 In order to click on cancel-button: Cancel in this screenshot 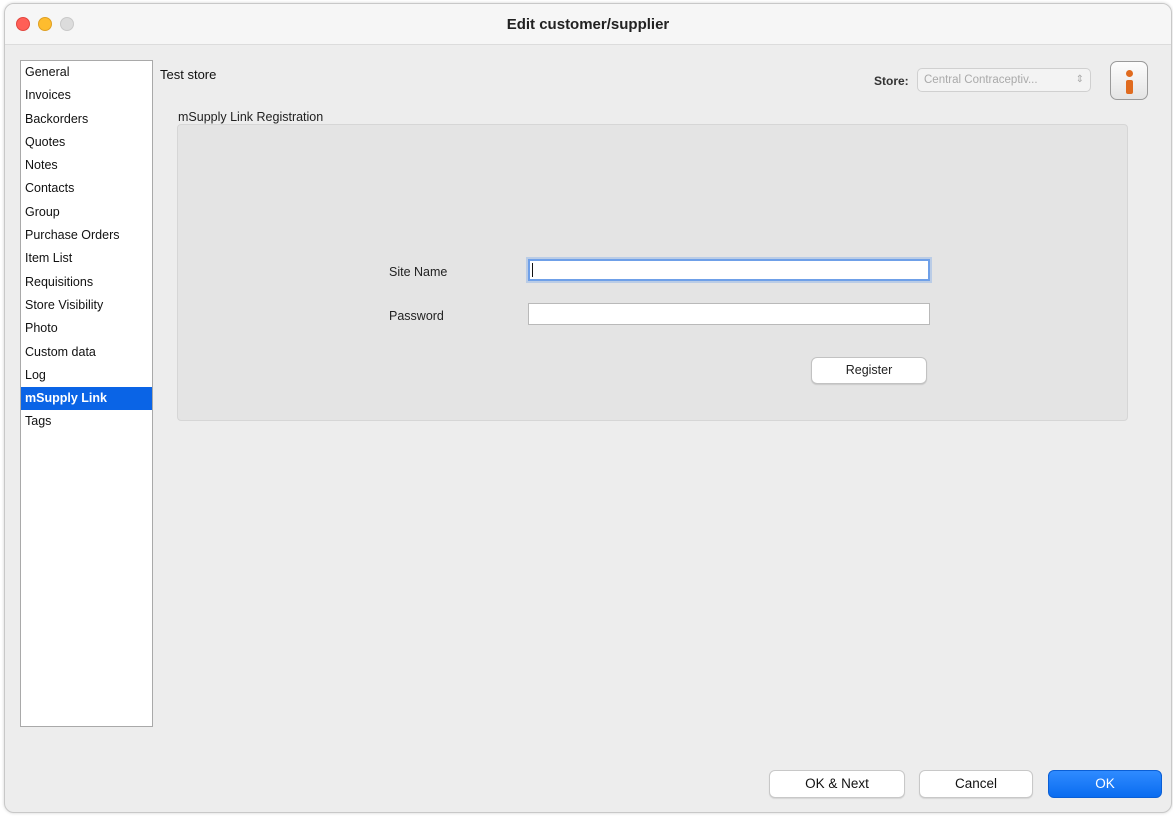, I will do `click(976, 784)`.